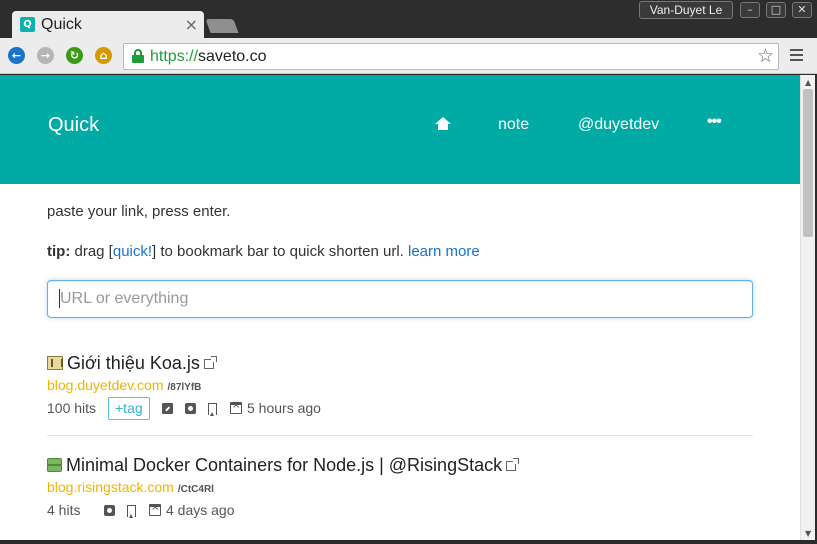  What do you see at coordinates (750, 10) in the screenshot?
I see `minimize-button: –` at bounding box center [750, 10].